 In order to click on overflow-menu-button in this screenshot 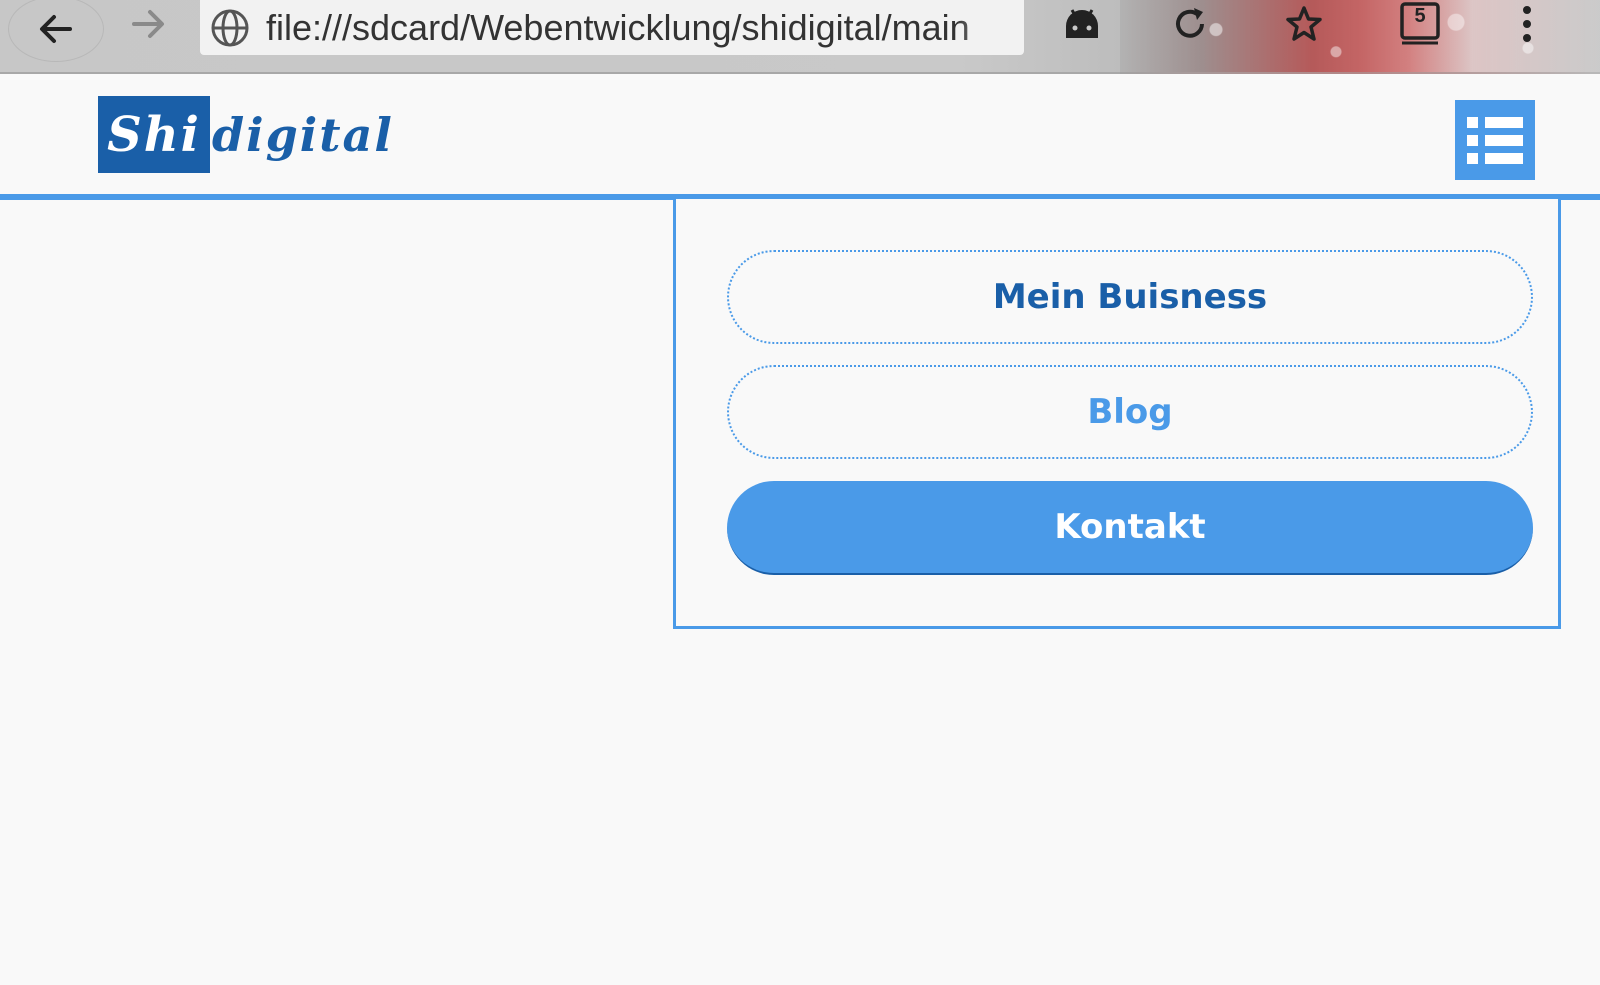, I will do `click(1527, 24)`.